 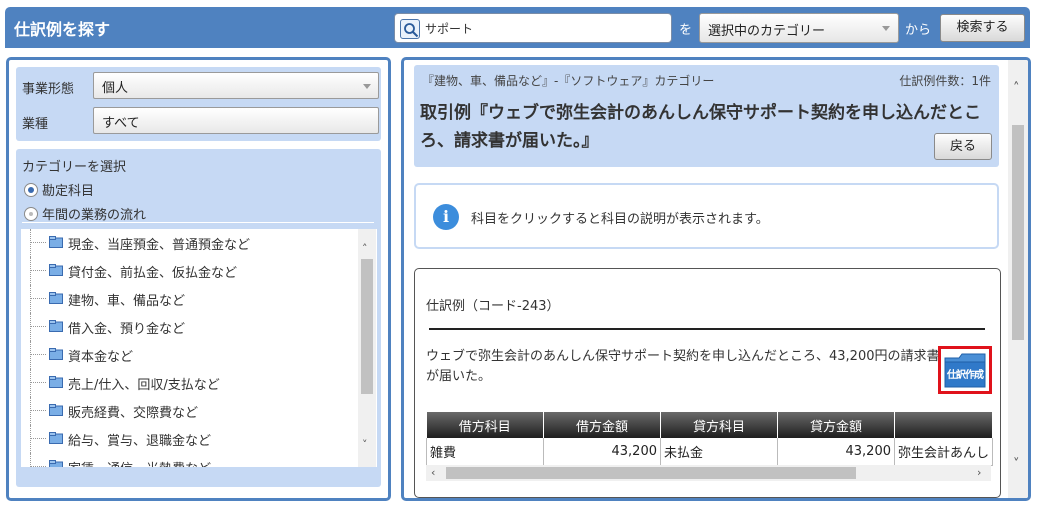 What do you see at coordinates (963, 146) in the screenshot?
I see `back-button: 戻る` at bounding box center [963, 146].